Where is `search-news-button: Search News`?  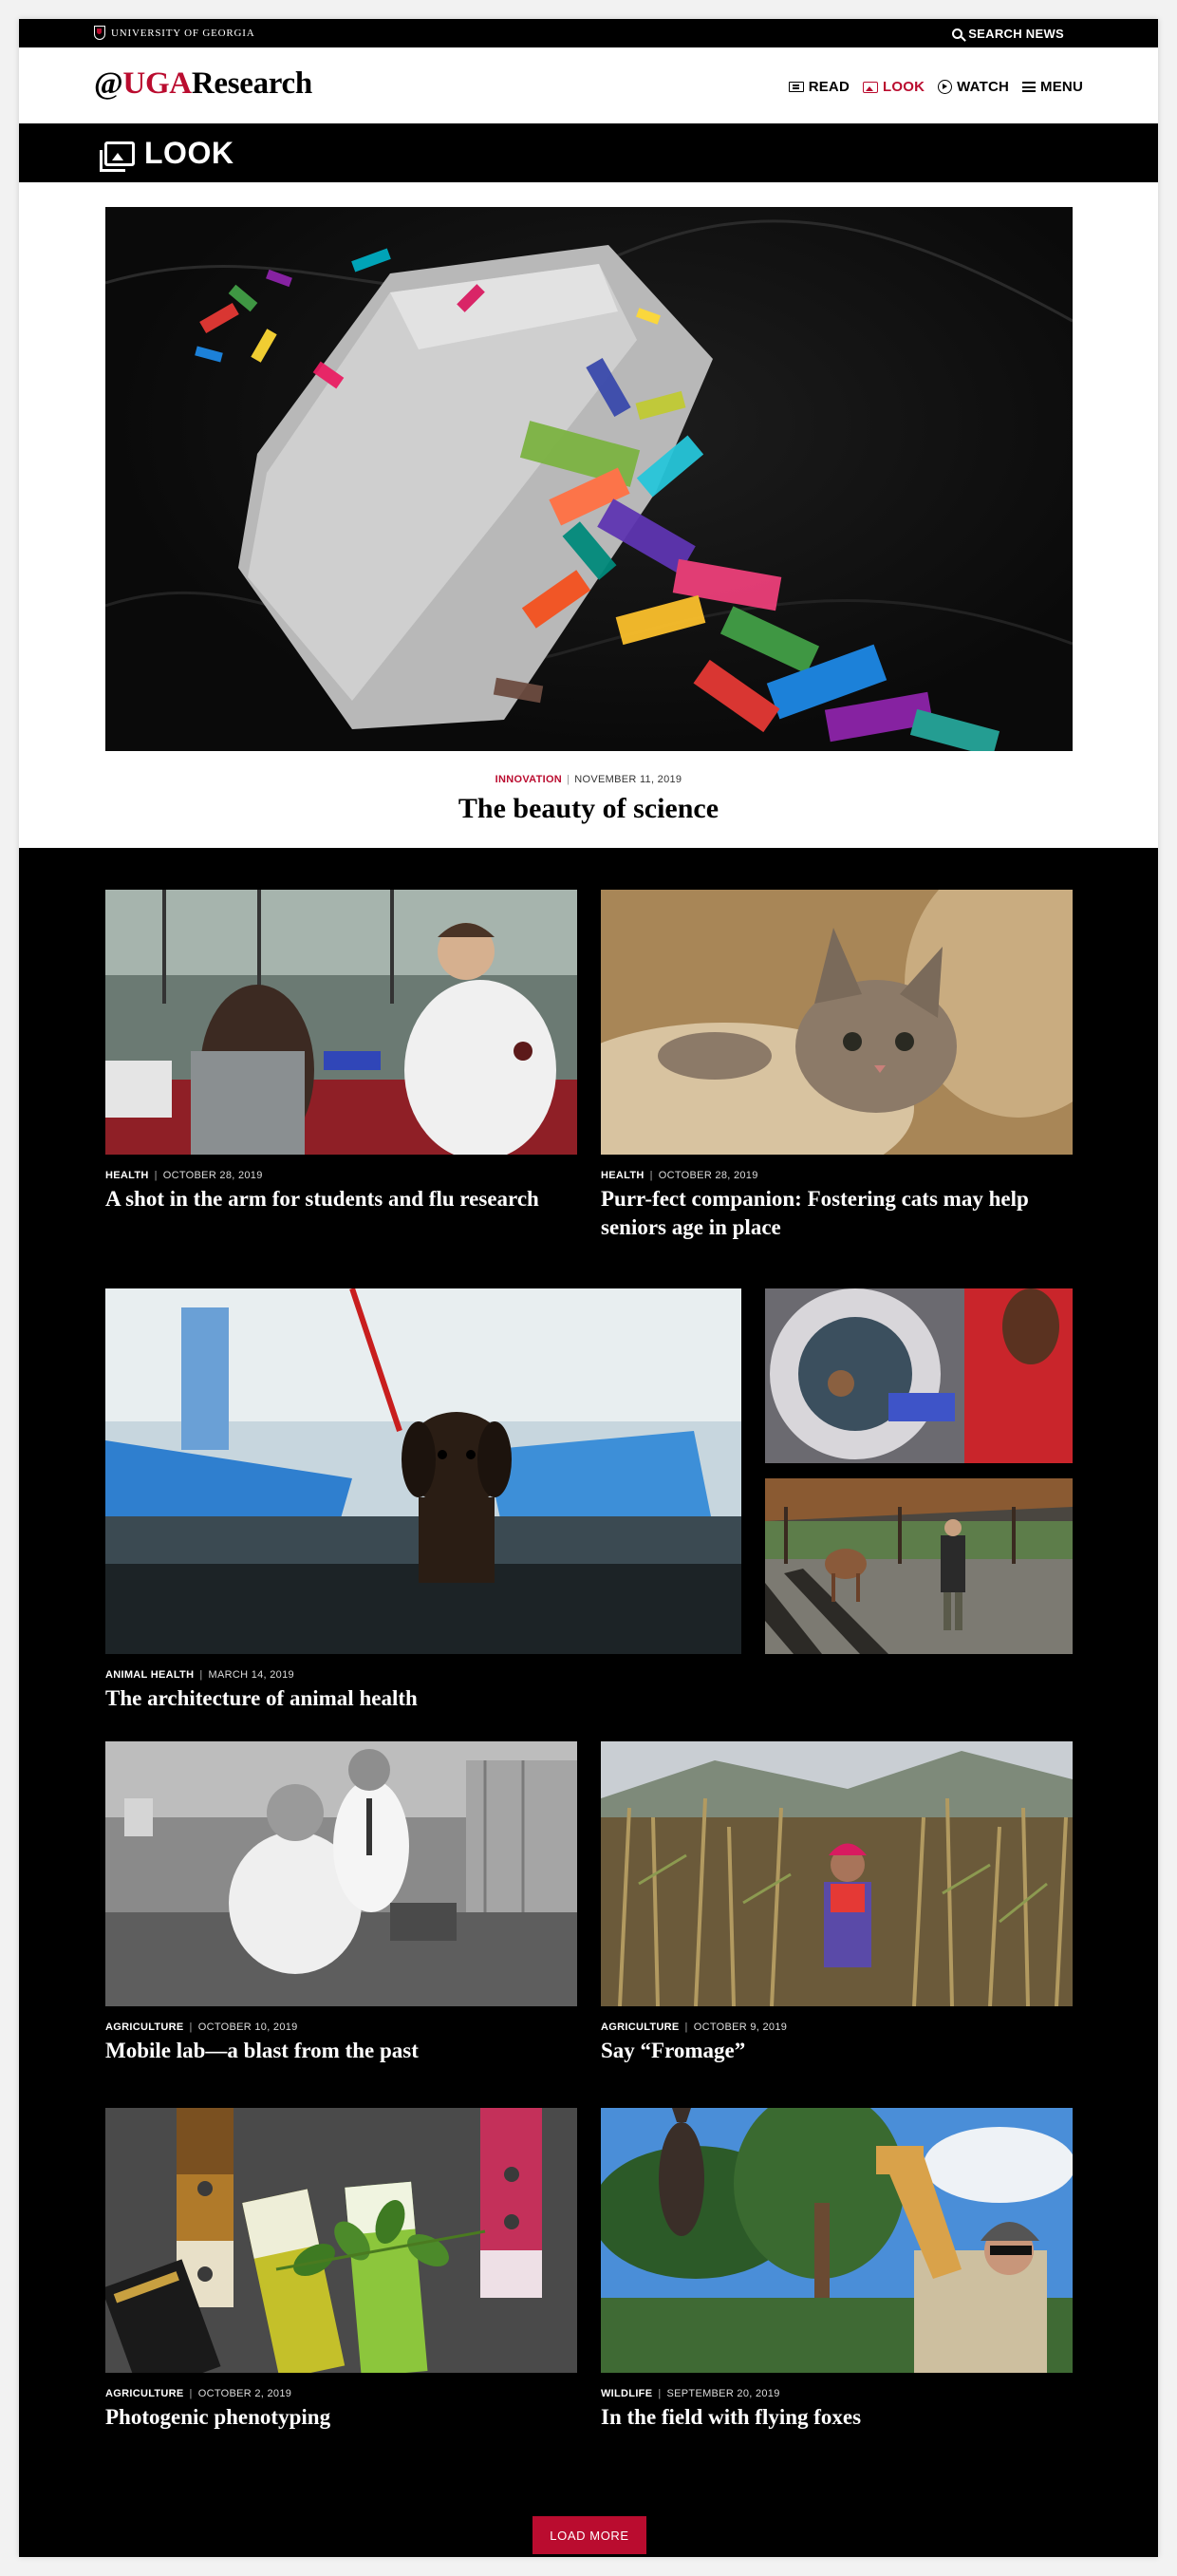 search-news-button: Search News is located at coordinates (1008, 34).